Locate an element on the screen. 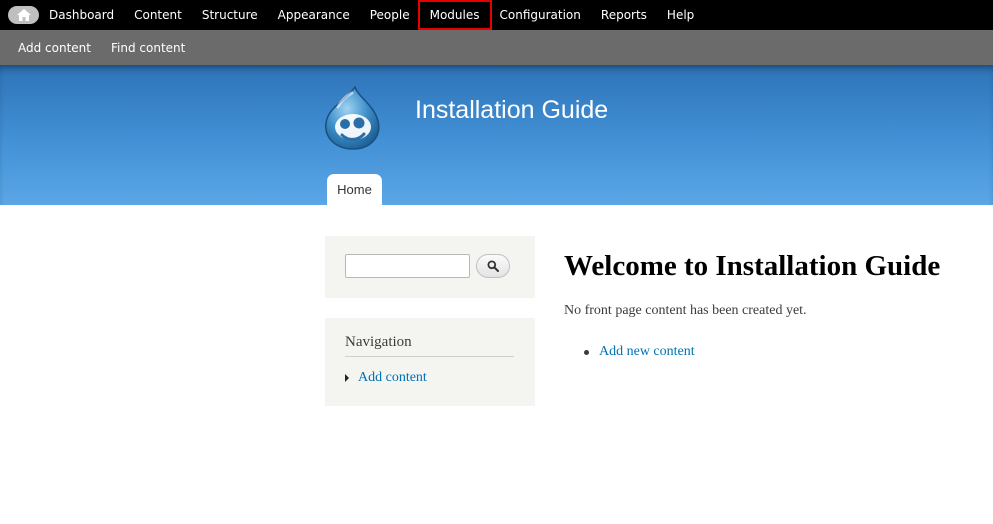 The height and width of the screenshot is (524, 993). navigation-title: Navigation is located at coordinates (429, 345).